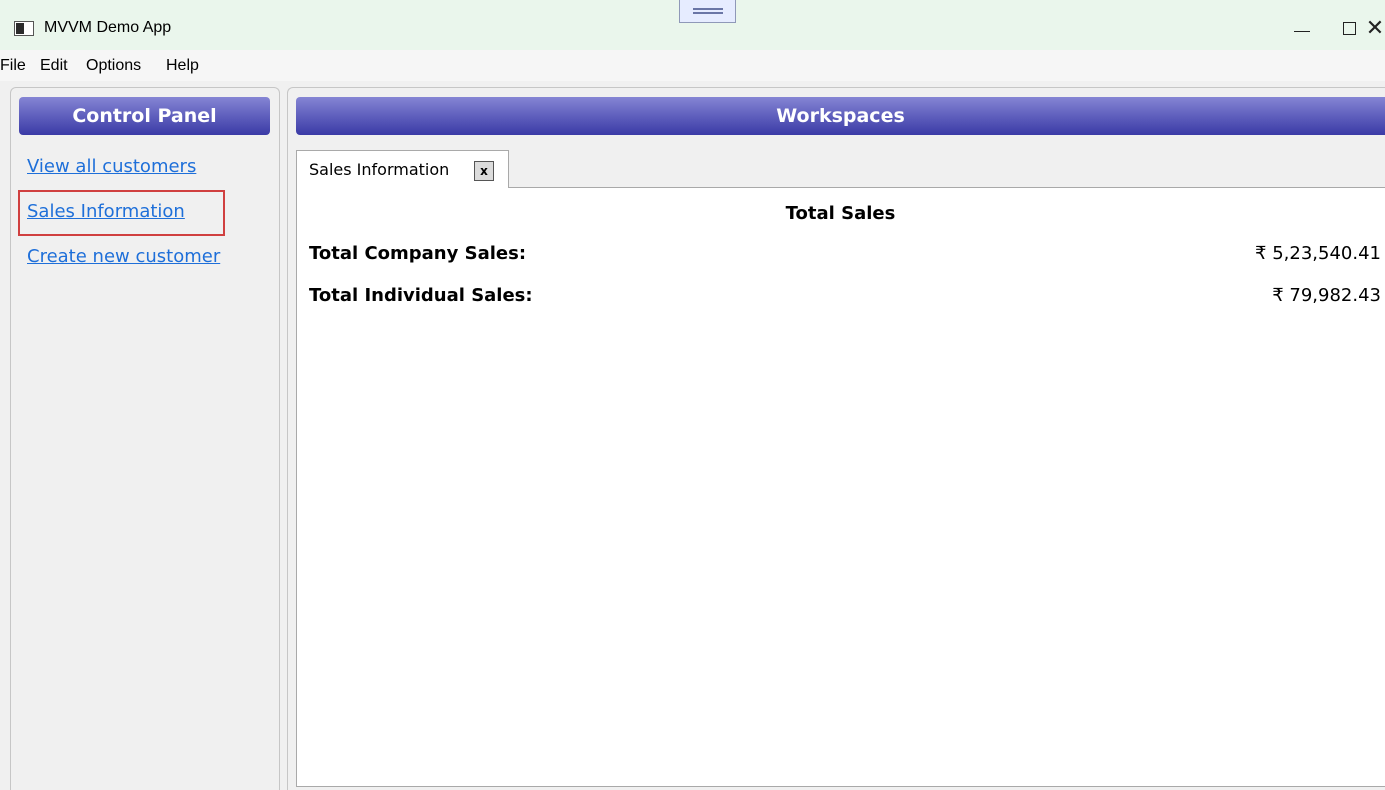 This screenshot has height=790, width=1385. What do you see at coordinates (123, 256) in the screenshot?
I see `link-create-new-customer: Create new customer` at bounding box center [123, 256].